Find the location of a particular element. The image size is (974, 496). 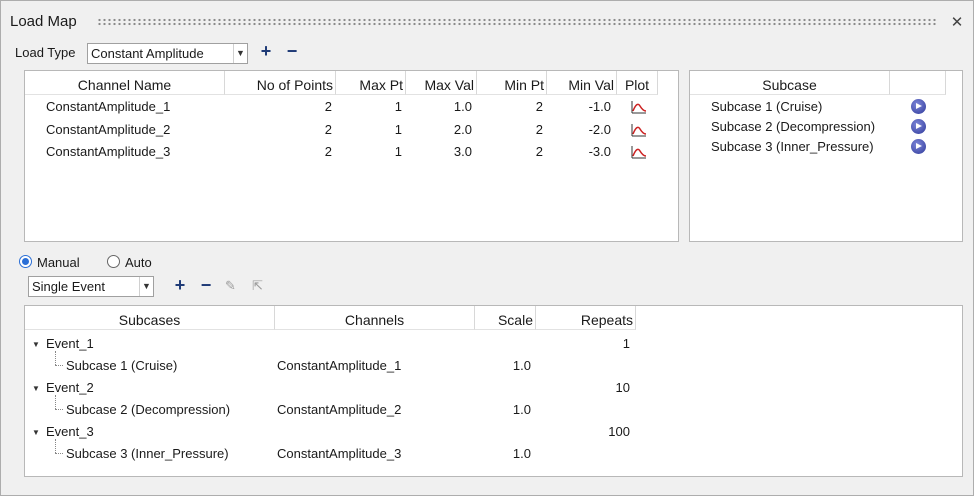

load-type-label: Load Type is located at coordinates (45, 52).